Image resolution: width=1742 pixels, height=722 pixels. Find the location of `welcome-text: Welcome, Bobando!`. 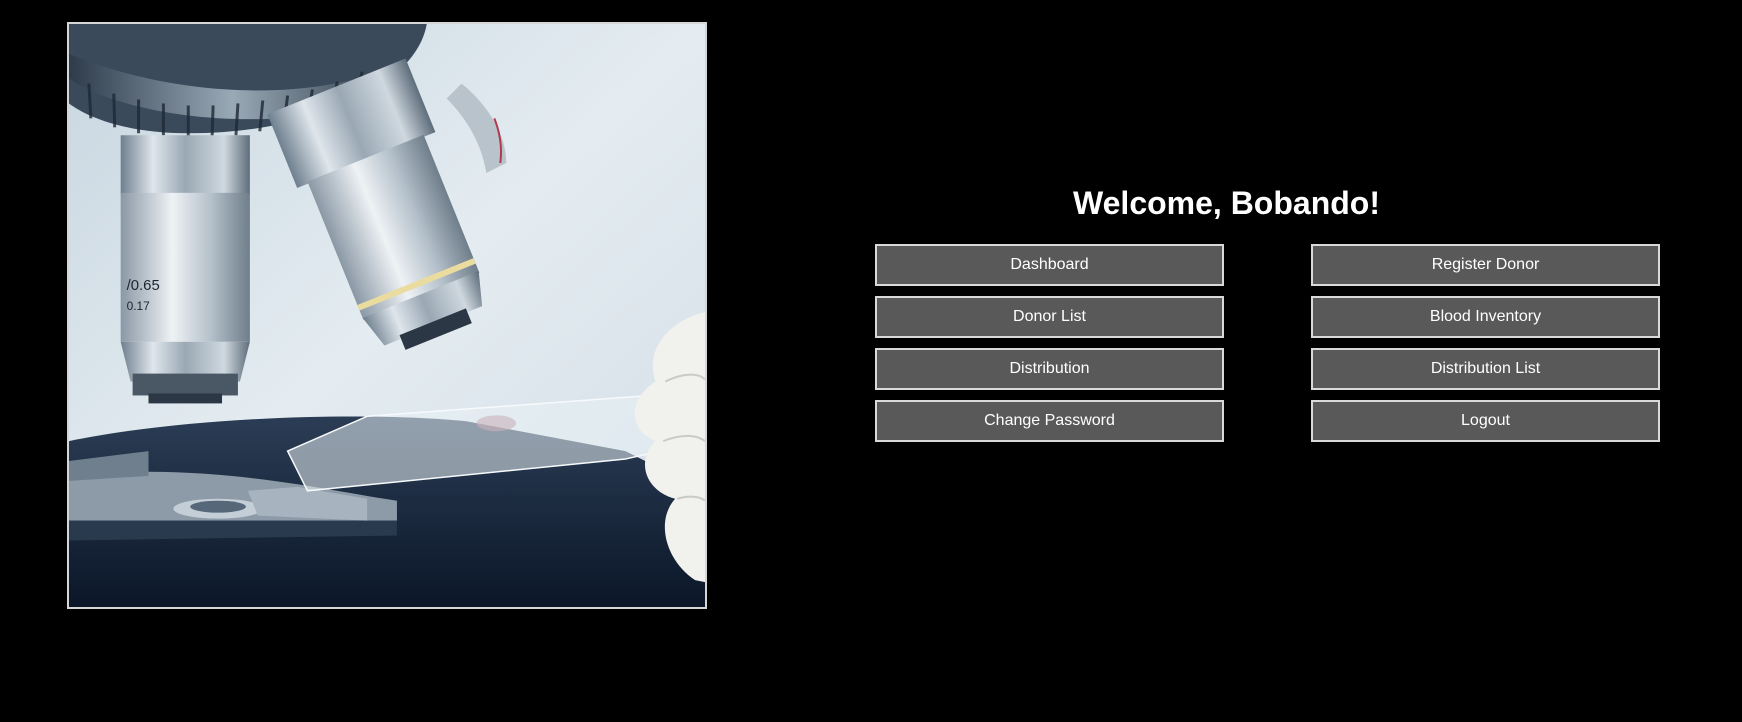

welcome-text: Welcome, Bobando! is located at coordinates (1226, 203).